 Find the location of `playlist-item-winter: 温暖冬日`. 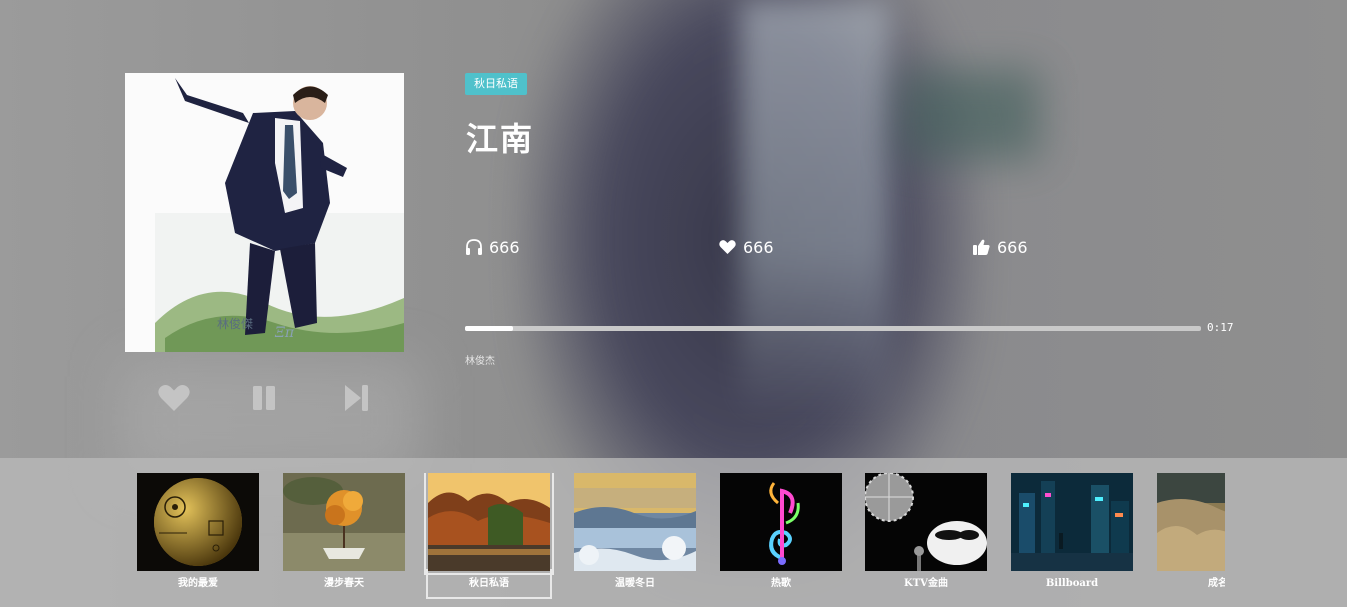

playlist-item-winter: 温暖冬日 is located at coordinates (635, 535).